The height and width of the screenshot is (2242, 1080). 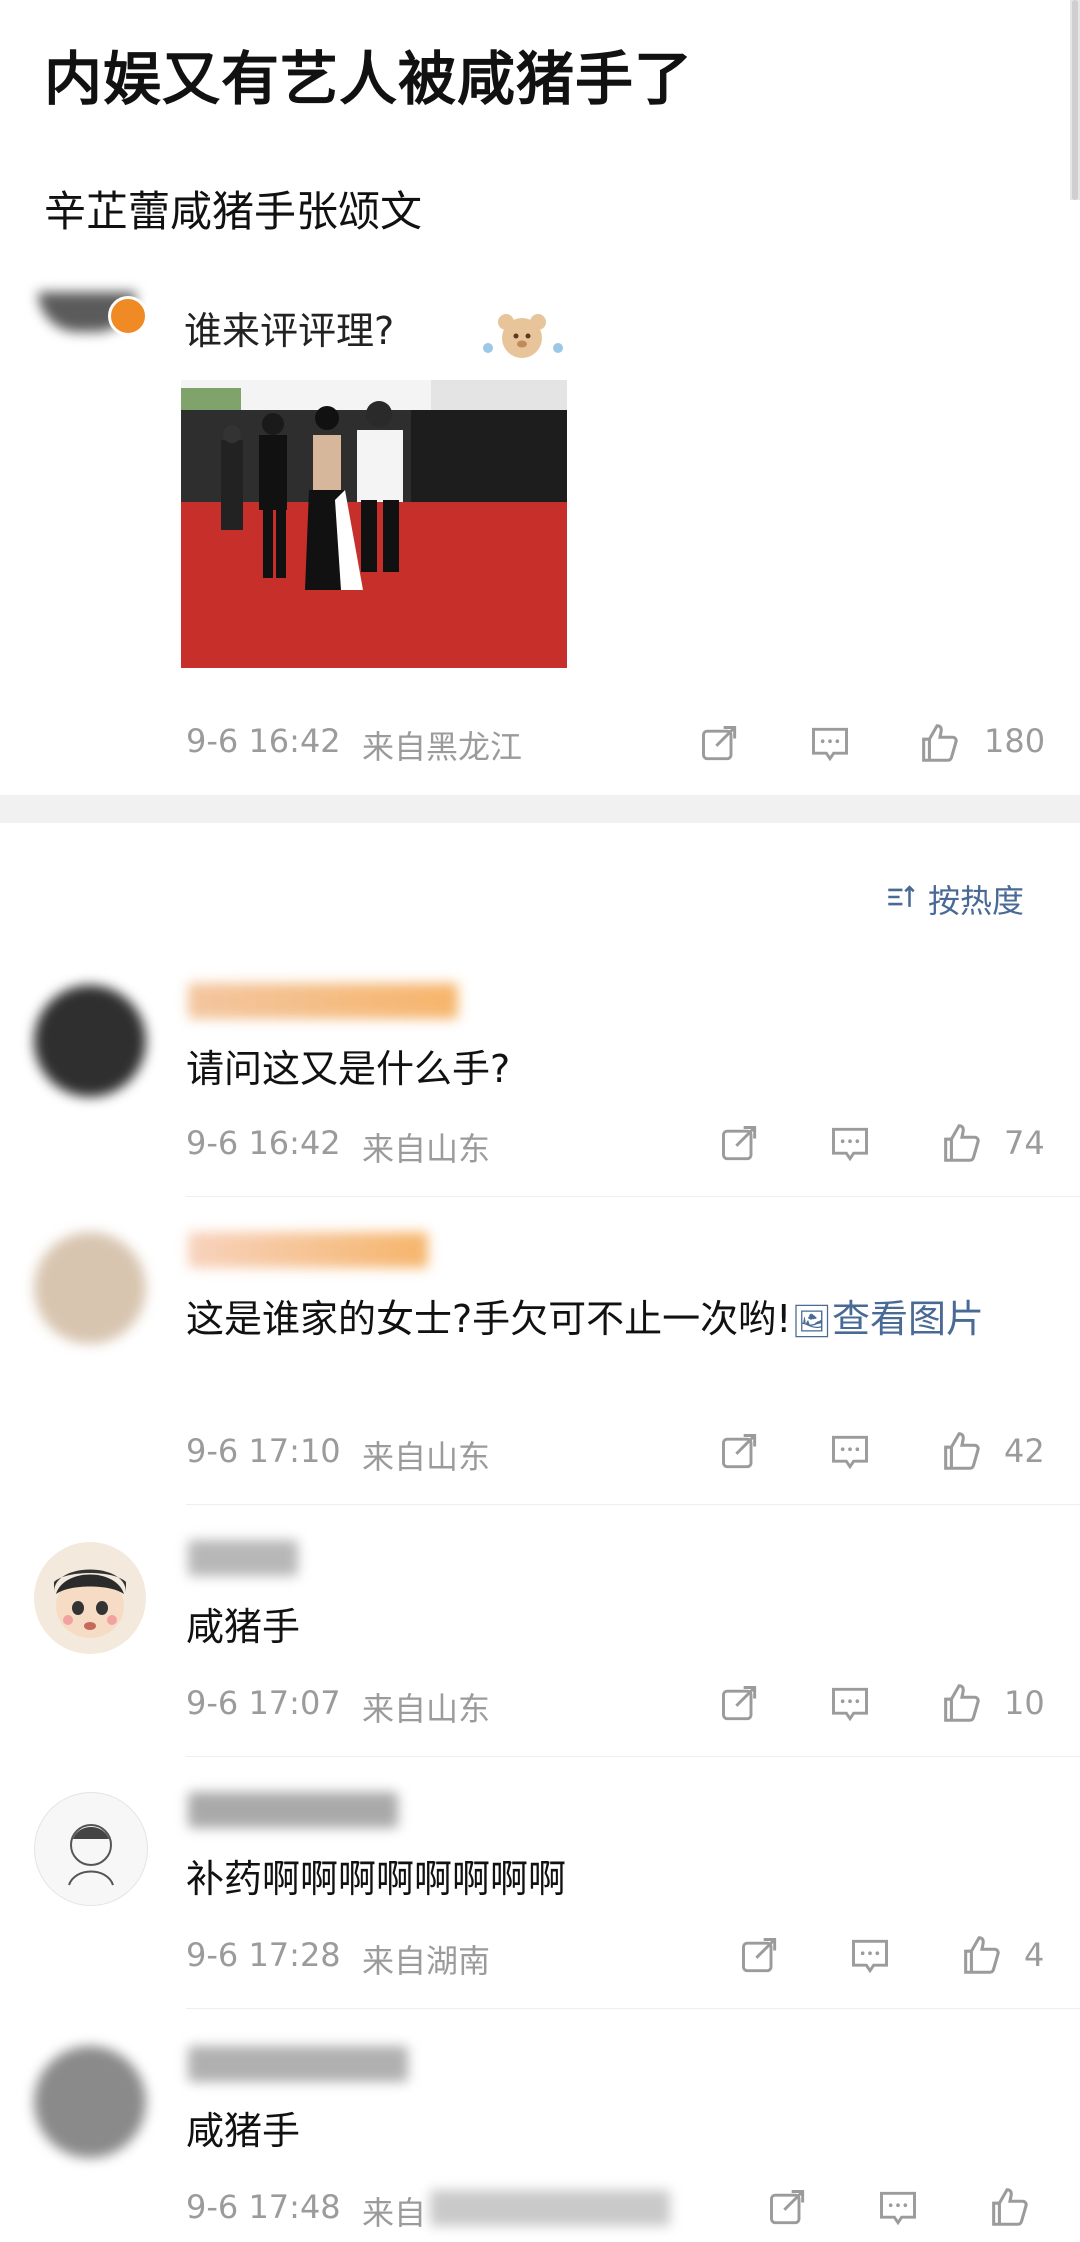 What do you see at coordinates (263, 1703) in the screenshot?
I see `comment-time: 9-6 17:07` at bounding box center [263, 1703].